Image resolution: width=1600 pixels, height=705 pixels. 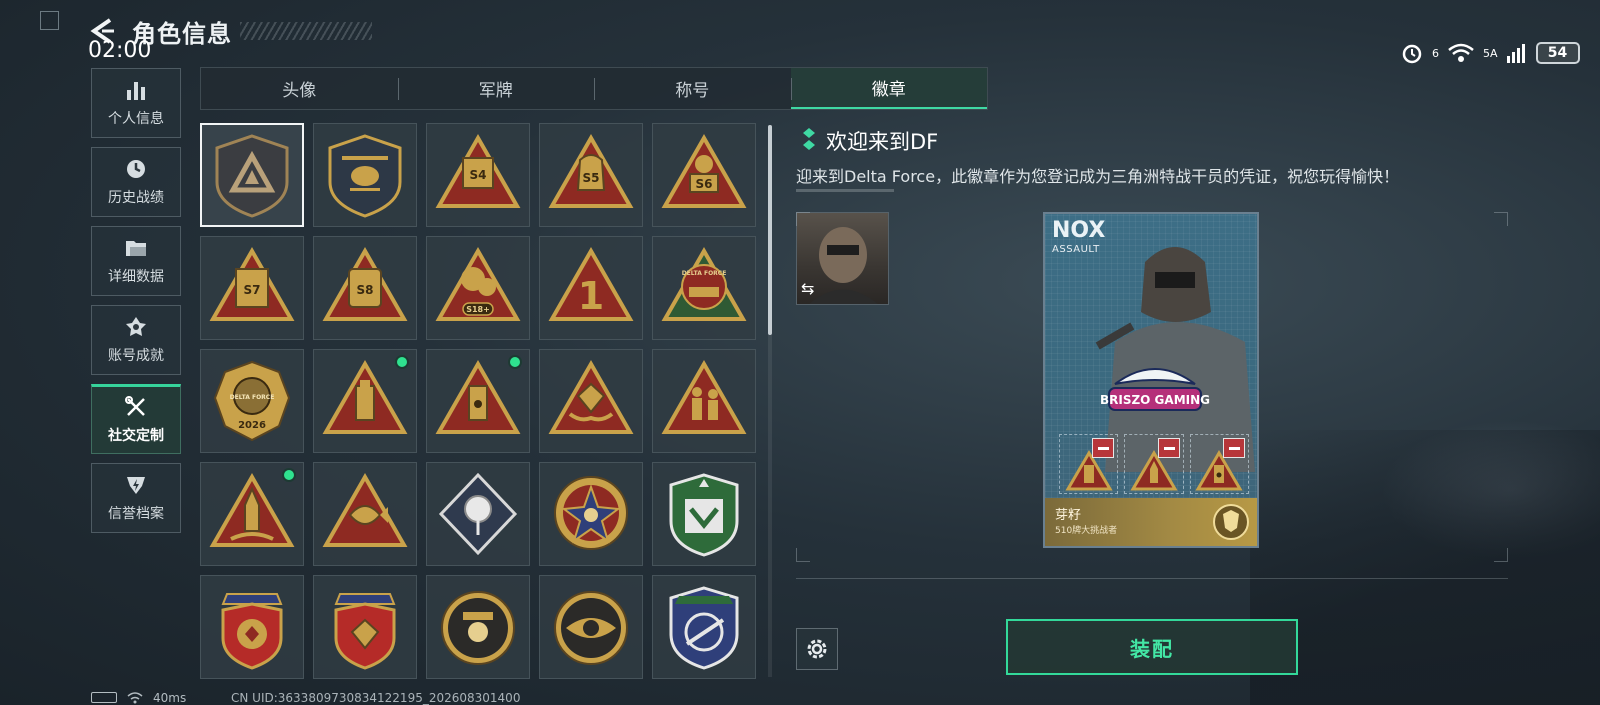 What do you see at coordinates (135, 406) in the screenshot?
I see `tools-icon` at bounding box center [135, 406].